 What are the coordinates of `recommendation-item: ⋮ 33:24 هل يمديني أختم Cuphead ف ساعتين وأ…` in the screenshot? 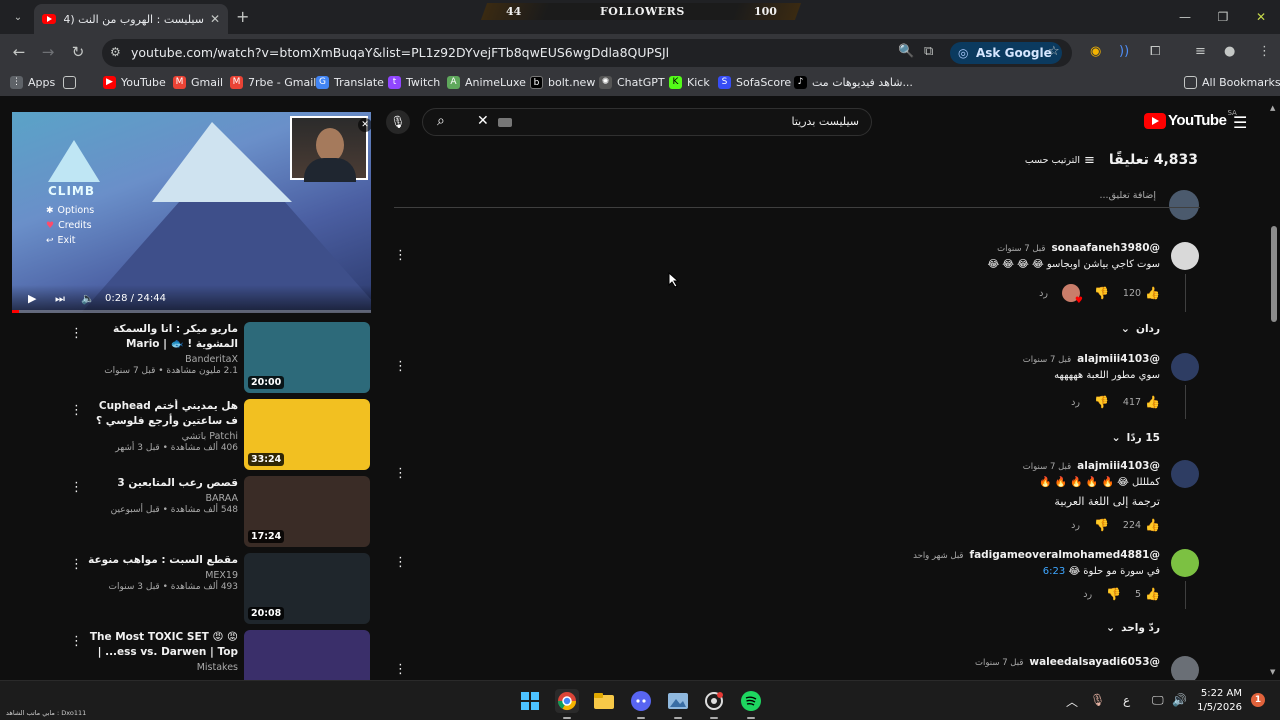 It's located at (216, 435).